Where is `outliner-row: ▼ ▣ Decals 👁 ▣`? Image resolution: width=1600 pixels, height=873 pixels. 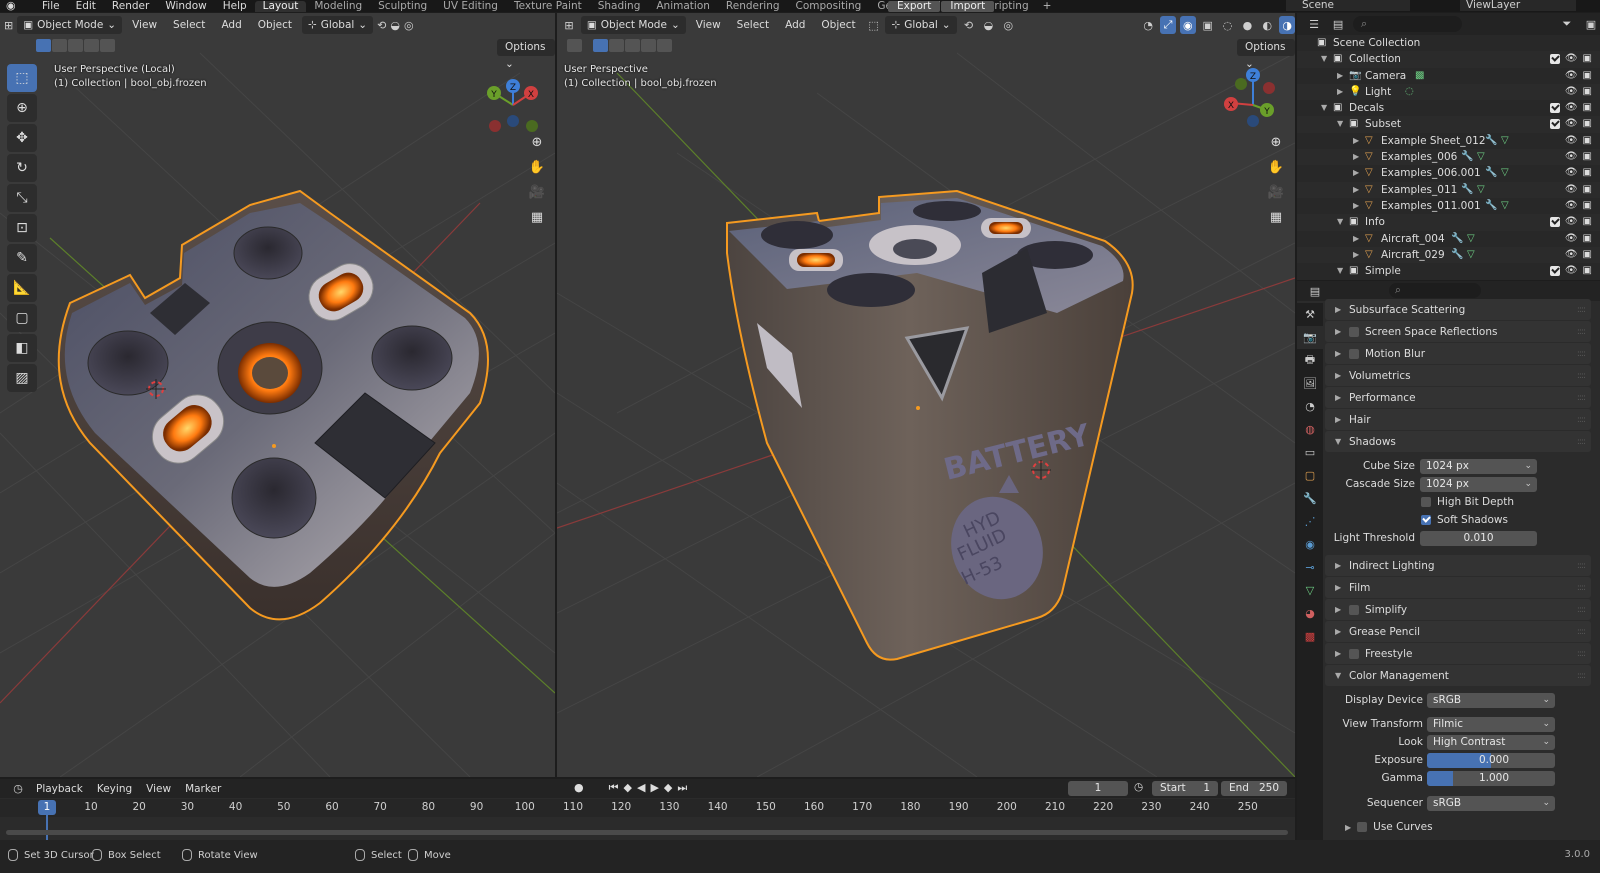 outliner-row: ▼ ▣ Decals 👁 ▣ is located at coordinates (1448, 108).